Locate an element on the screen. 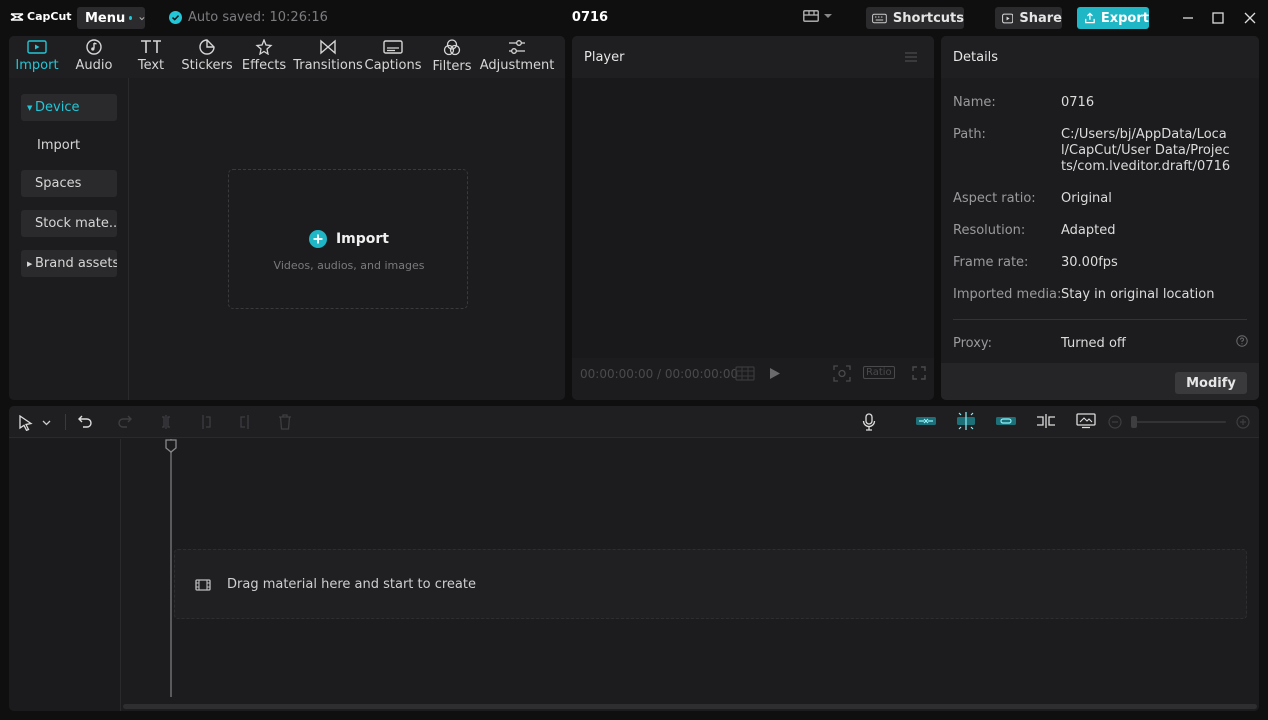  tab-label: Captions is located at coordinates (393, 65).